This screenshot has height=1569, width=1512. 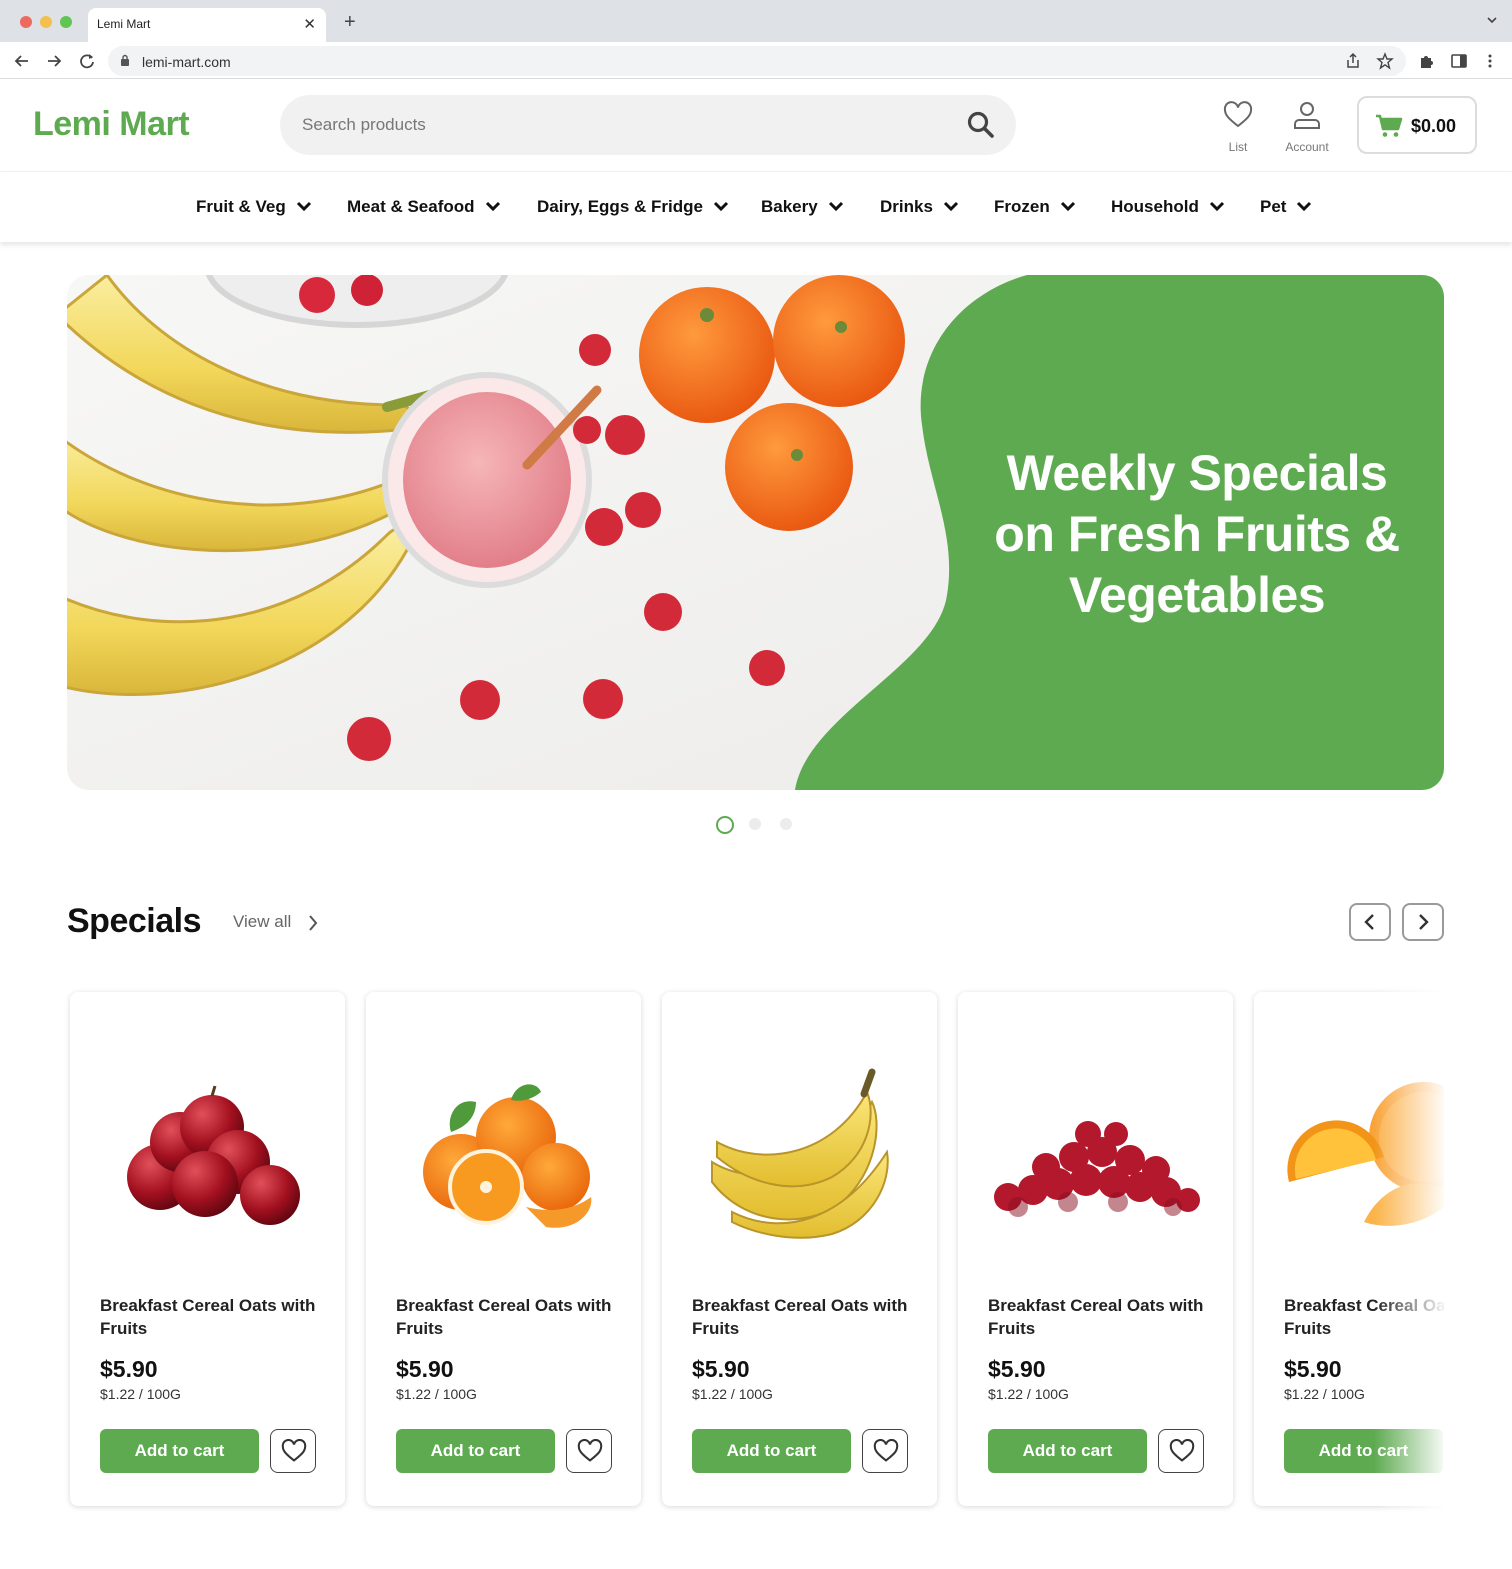 I want to click on account-button: Account, so click(x=1307, y=127).